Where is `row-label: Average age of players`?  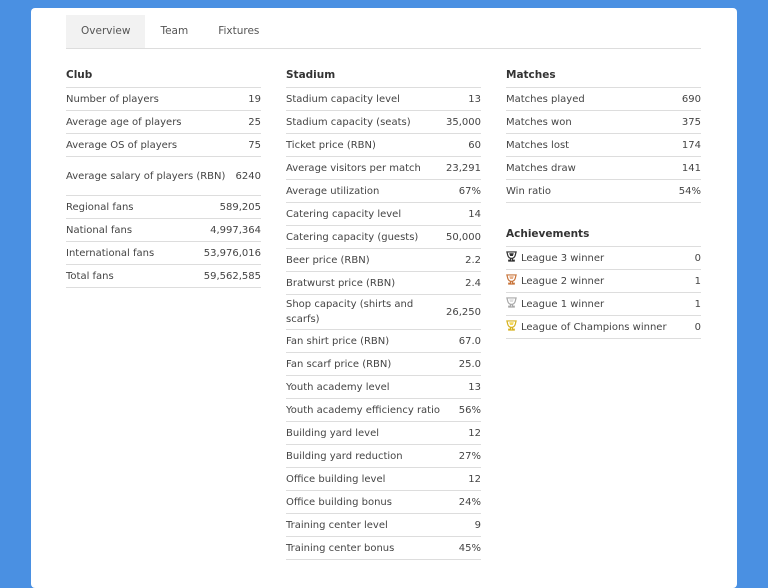
row-label: Average age of players is located at coordinates (124, 122).